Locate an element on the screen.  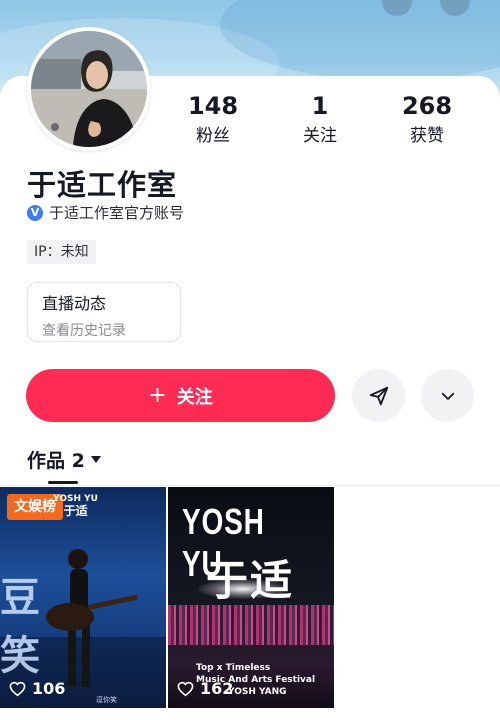
video-caption-line: YOSH YANG is located at coordinates (257, 692).